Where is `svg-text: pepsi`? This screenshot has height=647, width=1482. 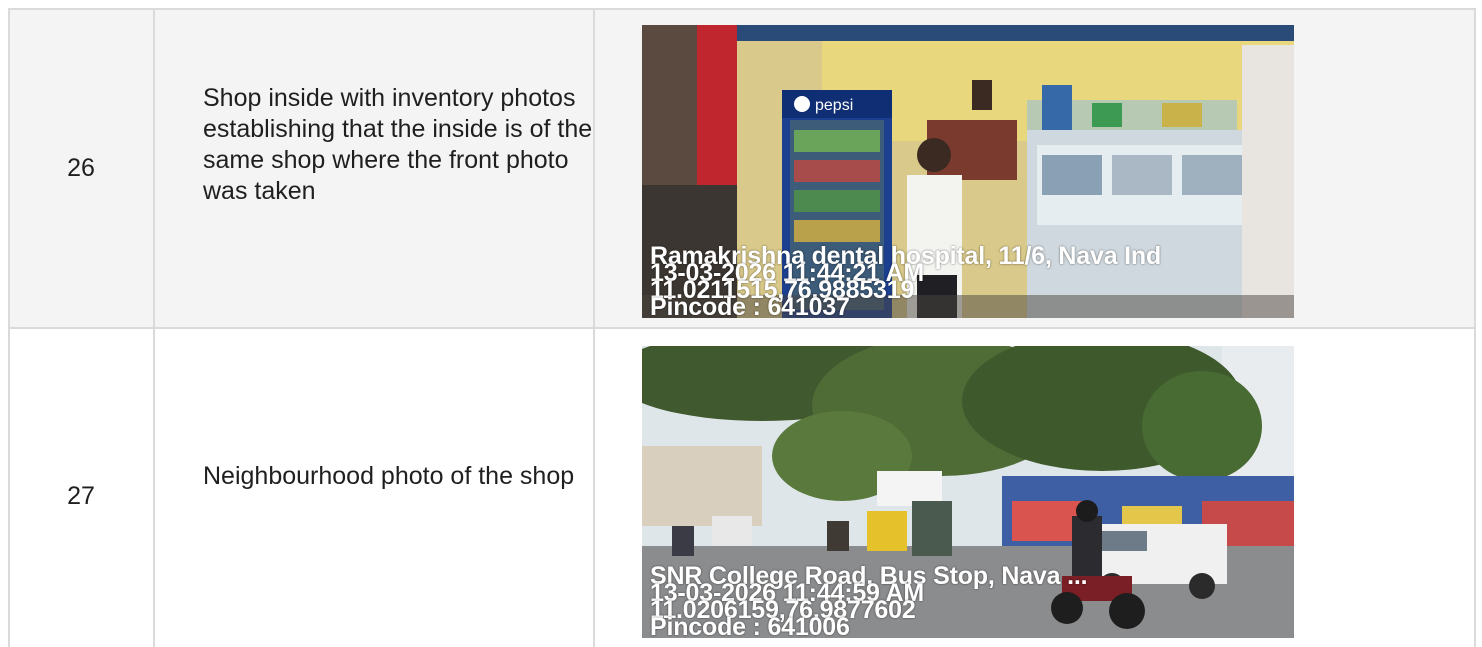
svg-text: pepsi is located at coordinates (834, 105).